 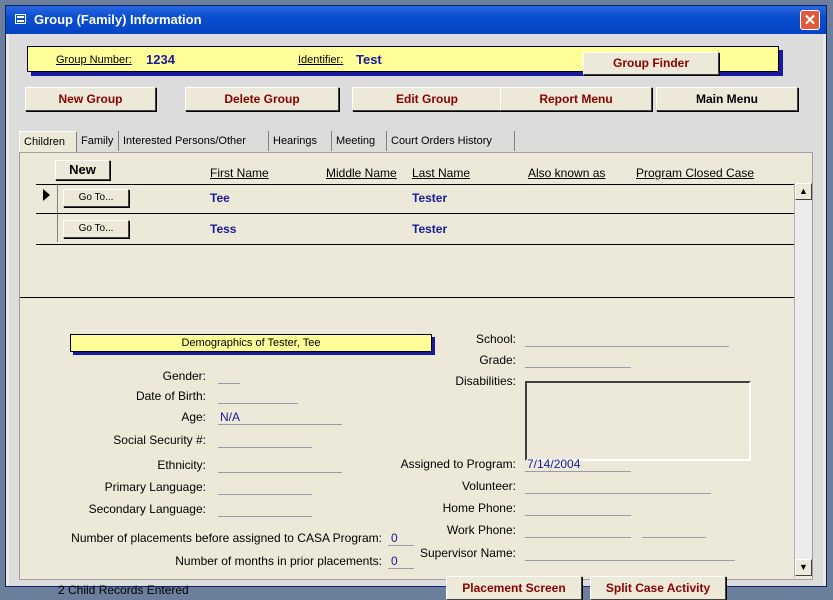 I want to click on primary-language-field, so click(x=265, y=494).